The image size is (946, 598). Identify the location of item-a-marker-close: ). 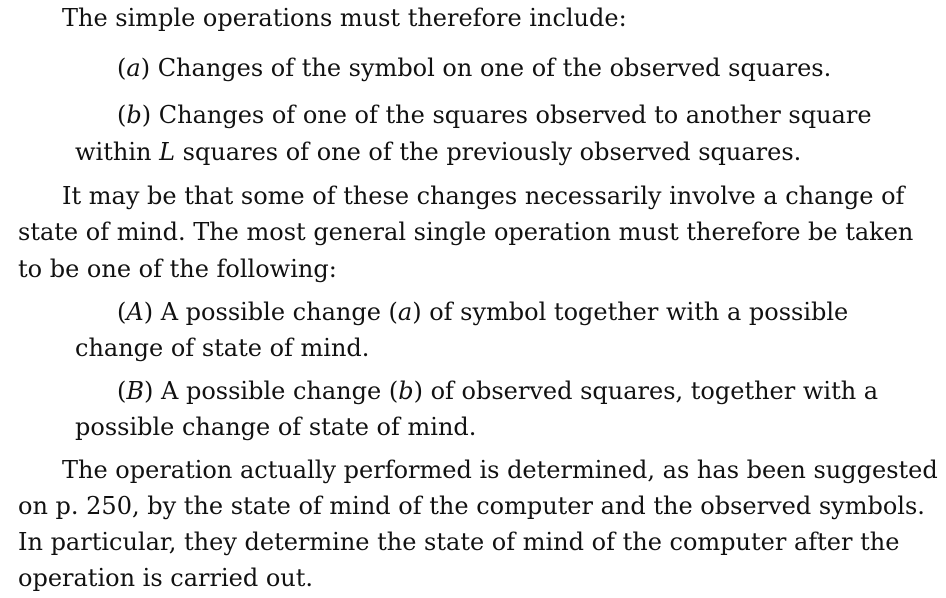
(145, 68).